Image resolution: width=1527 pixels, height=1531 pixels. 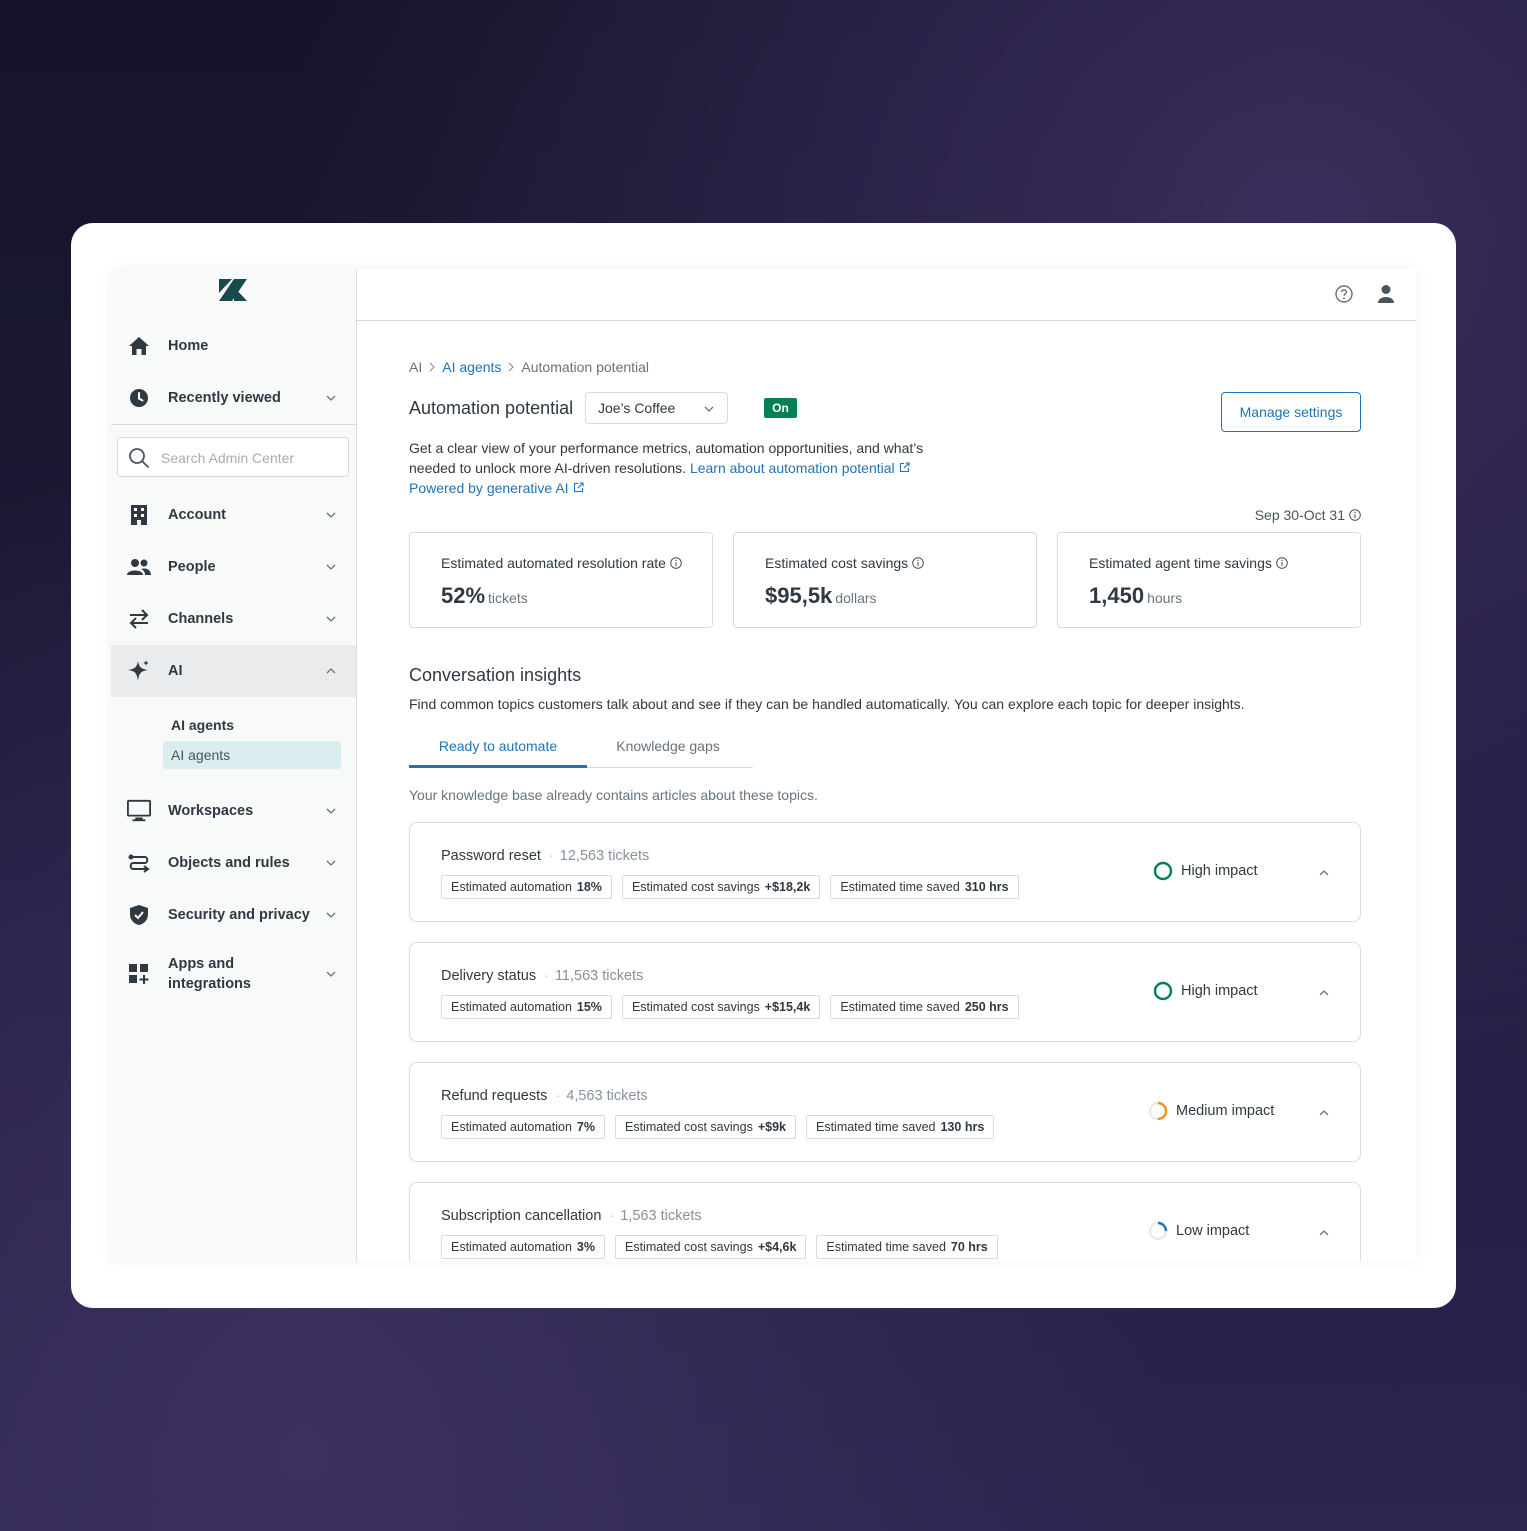 What do you see at coordinates (1225, 1111) in the screenshot?
I see `impact-label: Medium impact` at bounding box center [1225, 1111].